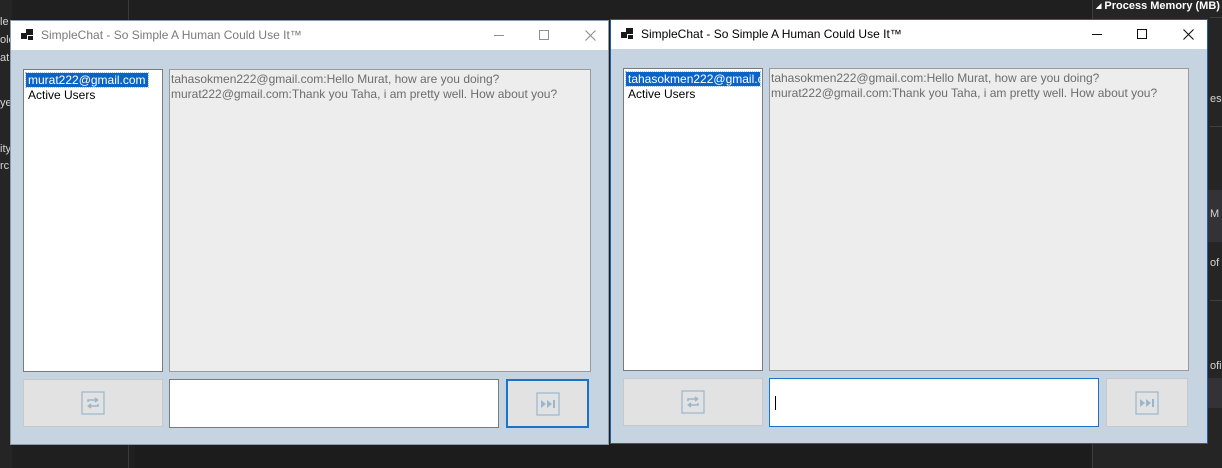  What do you see at coordinates (693, 219) in the screenshot?
I see `active-users-list: tahasokmen222@gmail.com Active Users` at bounding box center [693, 219].